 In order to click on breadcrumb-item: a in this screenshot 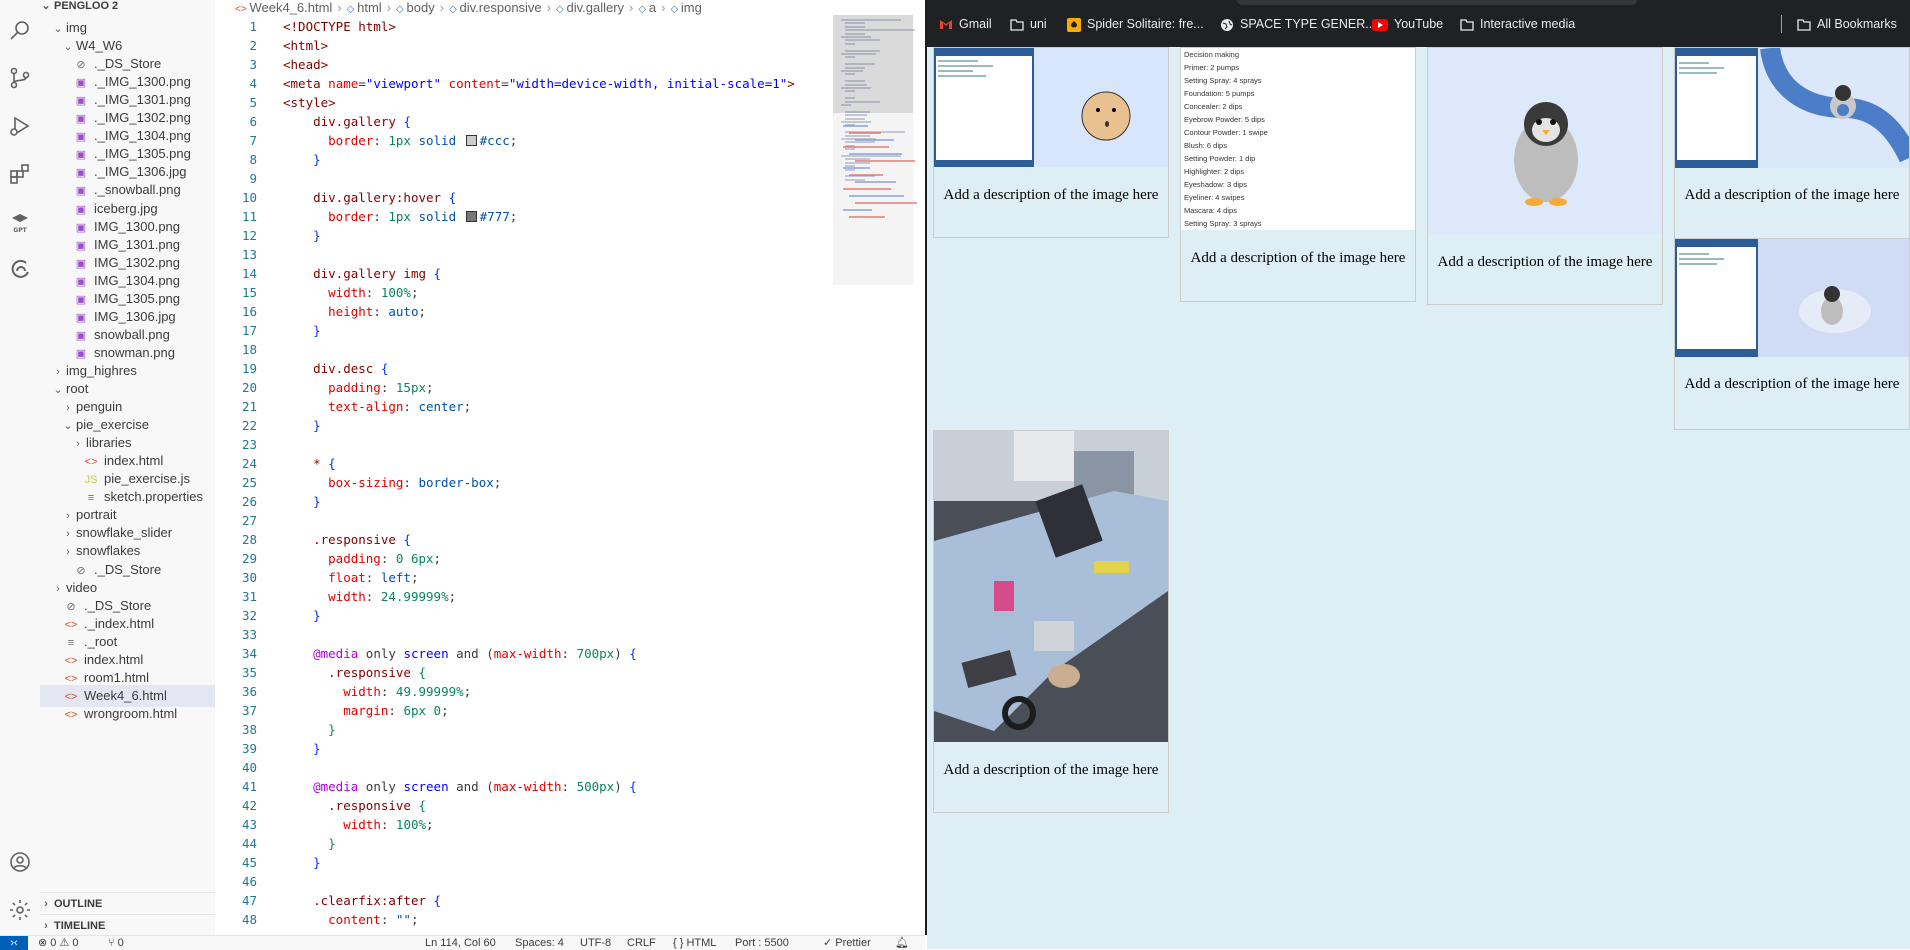, I will do `click(652, 7)`.